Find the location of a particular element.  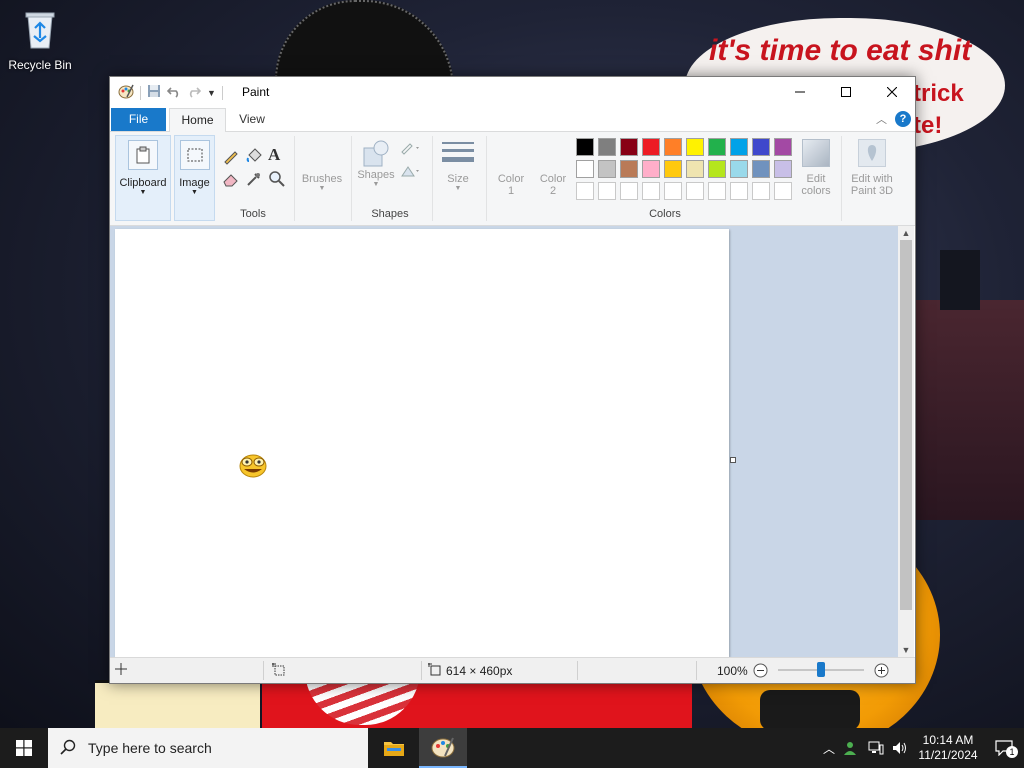

taskbar-search-box: Type here to search is located at coordinates (208, 748).